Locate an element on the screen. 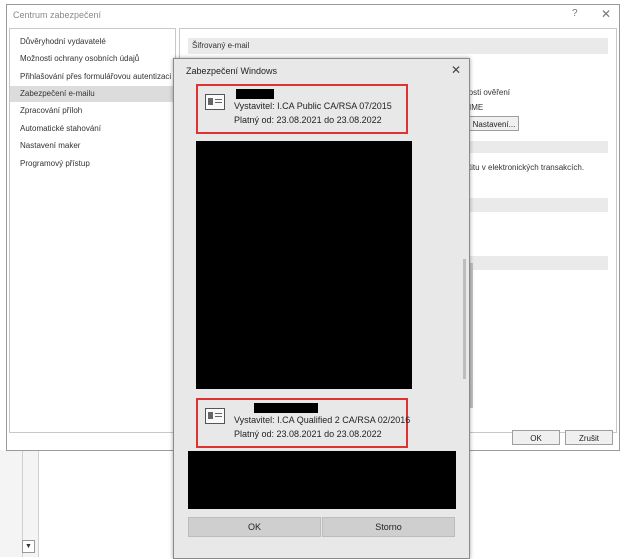 The width and height of the screenshot is (628, 559). nav-item-programmatic-access: Programový přístup is located at coordinates (92, 164).